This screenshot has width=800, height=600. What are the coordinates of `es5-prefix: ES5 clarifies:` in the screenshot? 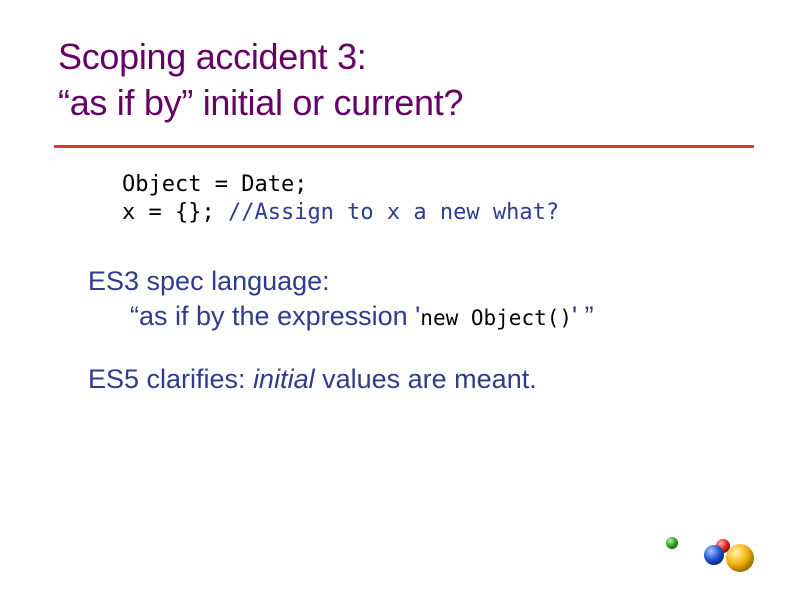 It's located at (171, 379).